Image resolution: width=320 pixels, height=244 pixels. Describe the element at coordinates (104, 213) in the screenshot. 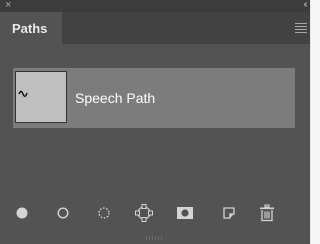

I see `load-as-selection-icon` at that location.